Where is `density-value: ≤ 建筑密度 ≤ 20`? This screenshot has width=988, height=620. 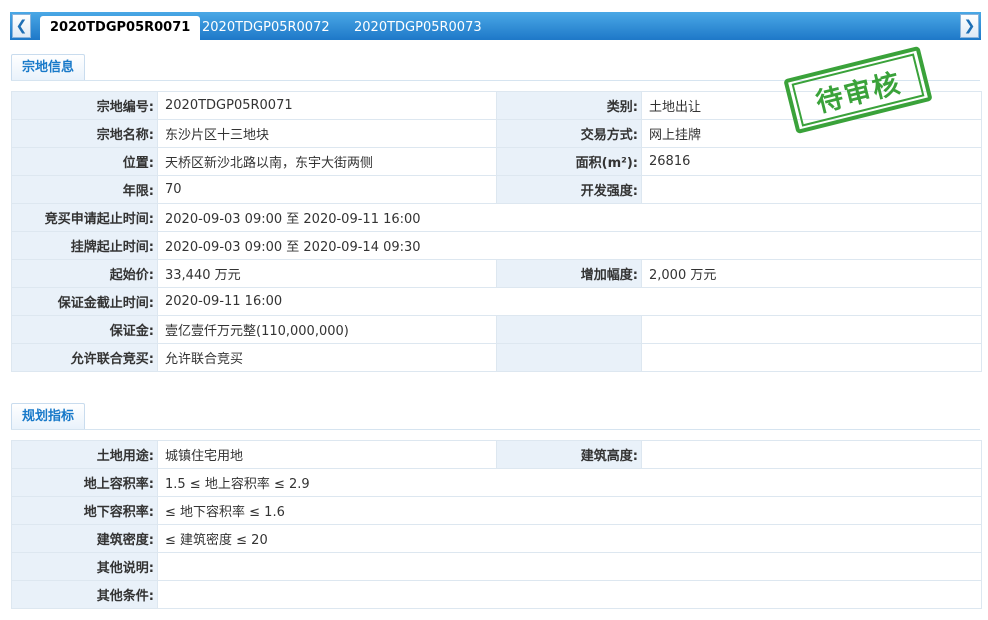 density-value: ≤ 建筑密度 ≤ 20 is located at coordinates (569, 538).